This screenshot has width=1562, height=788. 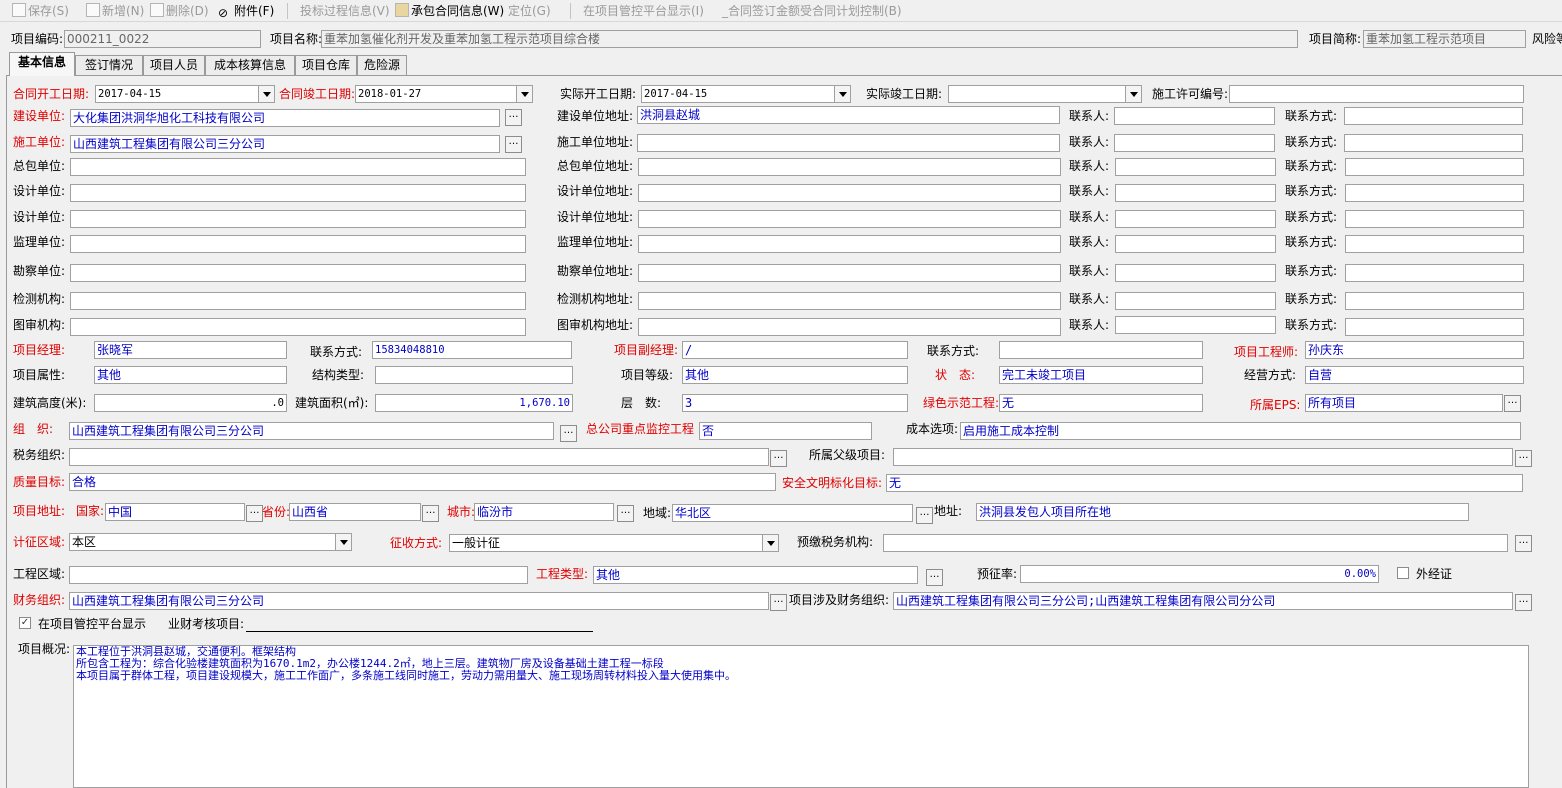 I want to click on region-field: 华北区, so click(x=792, y=513).